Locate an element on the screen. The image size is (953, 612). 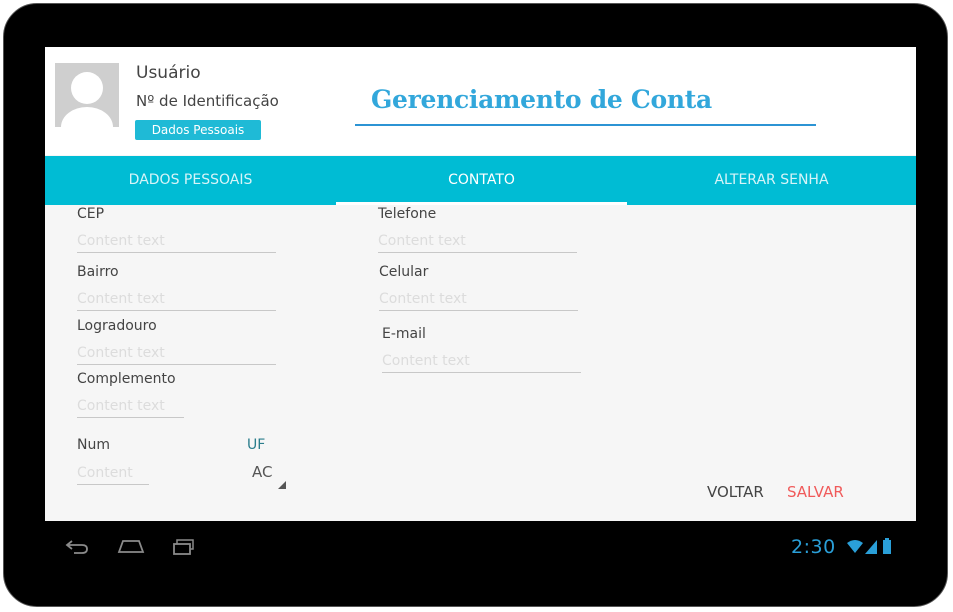
battery-icon is located at coordinates (887, 546).